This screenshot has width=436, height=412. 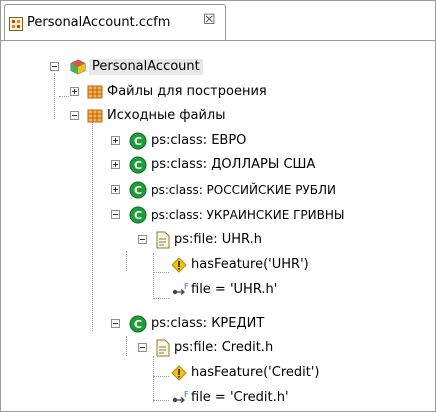 I want to click on build-files-label: Файлы для построения, so click(x=187, y=91).